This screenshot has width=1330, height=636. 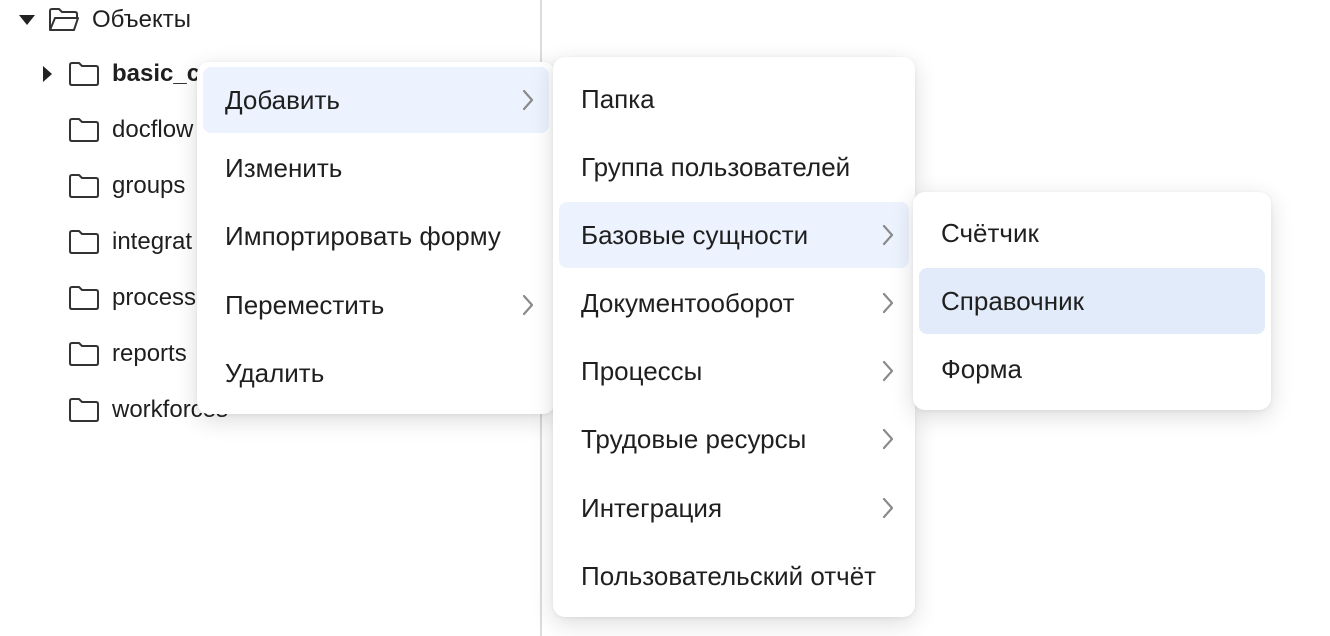 I want to click on submenu-item-user-group: Группа пользователей, so click(x=734, y=167).